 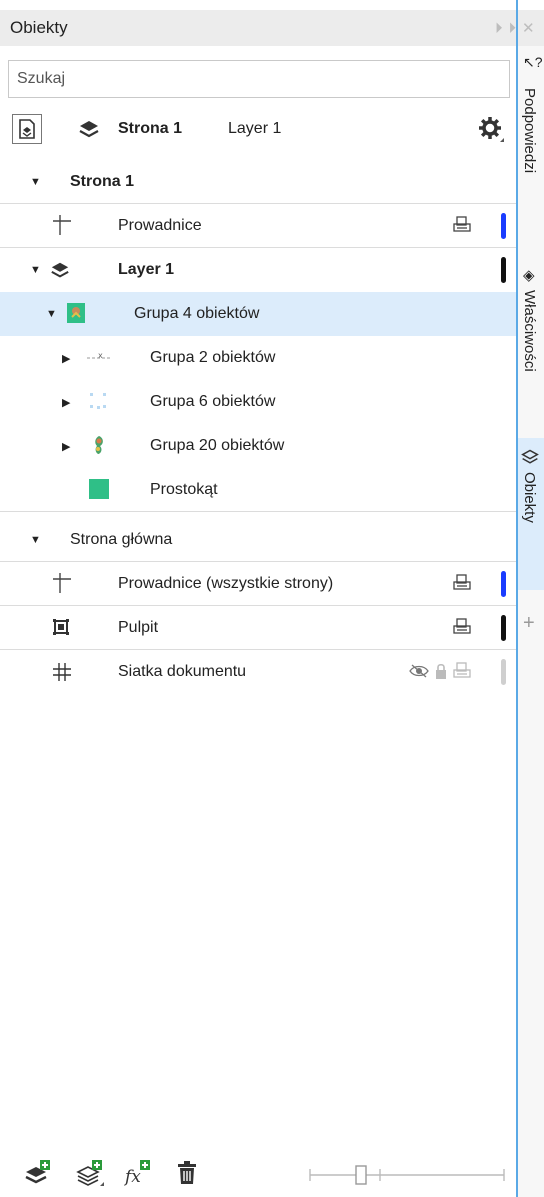 I want to click on tree-row-label: Strona główna, so click(x=121, y=539).